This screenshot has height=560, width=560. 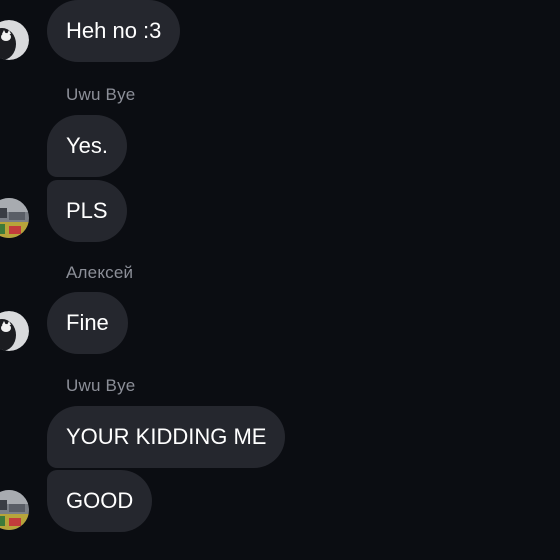 I want to click on message-bubble: Fine, so click(x=87, y=323).